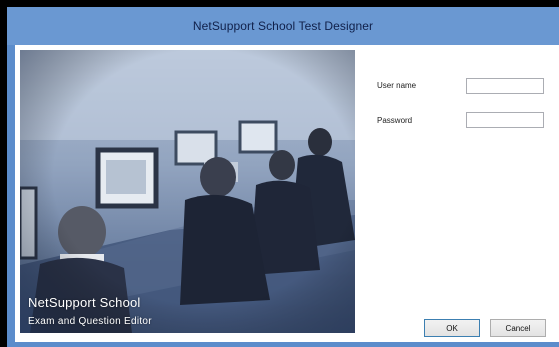  What do you see at coordinates (505, 120) in the screenshot?
I see `password-input` at bounding box center [505, 120].